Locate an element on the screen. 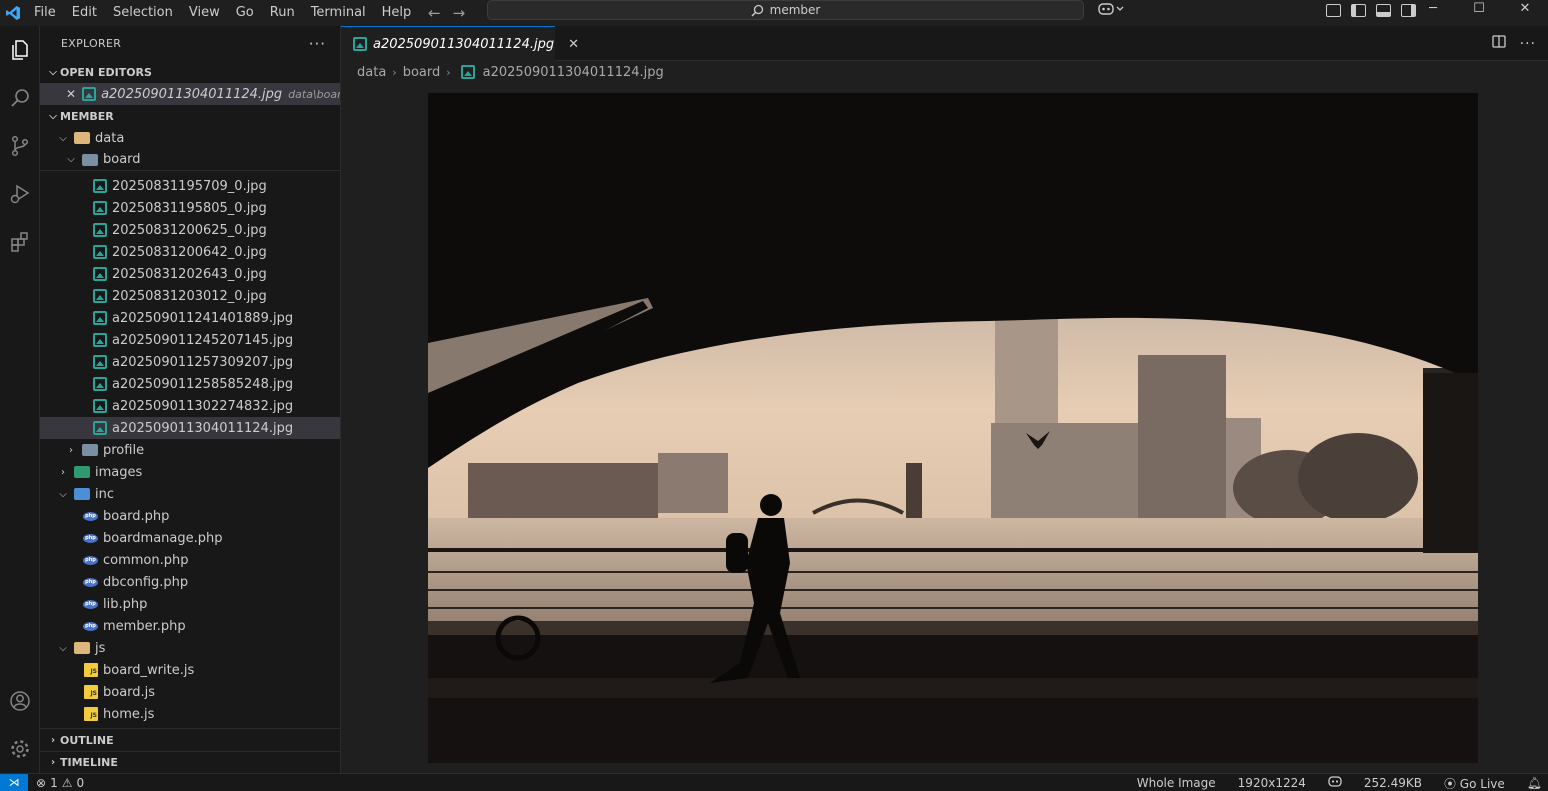  close-editor-icon: ✕ is located at coordinates (71, 94).